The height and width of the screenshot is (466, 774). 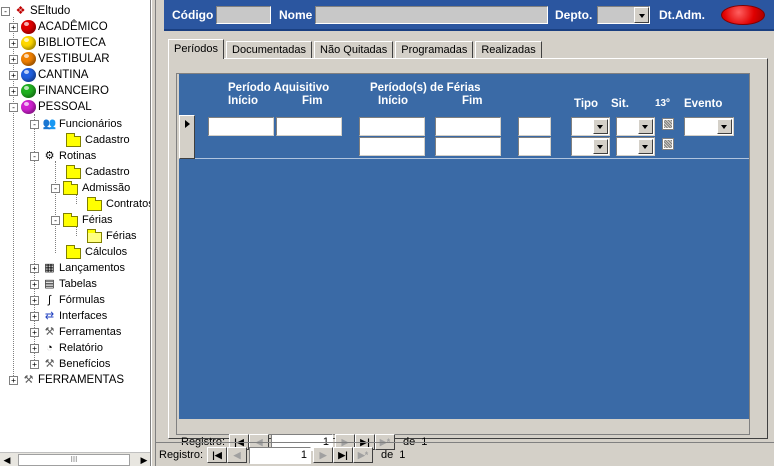 I want to click on tree-item-tabelas: + ▤ Tabelas, so click(x=63, y=284).